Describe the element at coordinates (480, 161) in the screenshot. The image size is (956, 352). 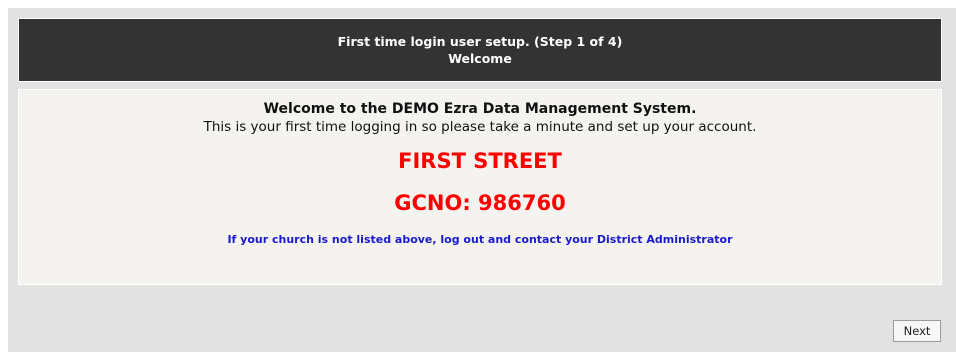
I see `church-name: FIRST STREET` at that location.